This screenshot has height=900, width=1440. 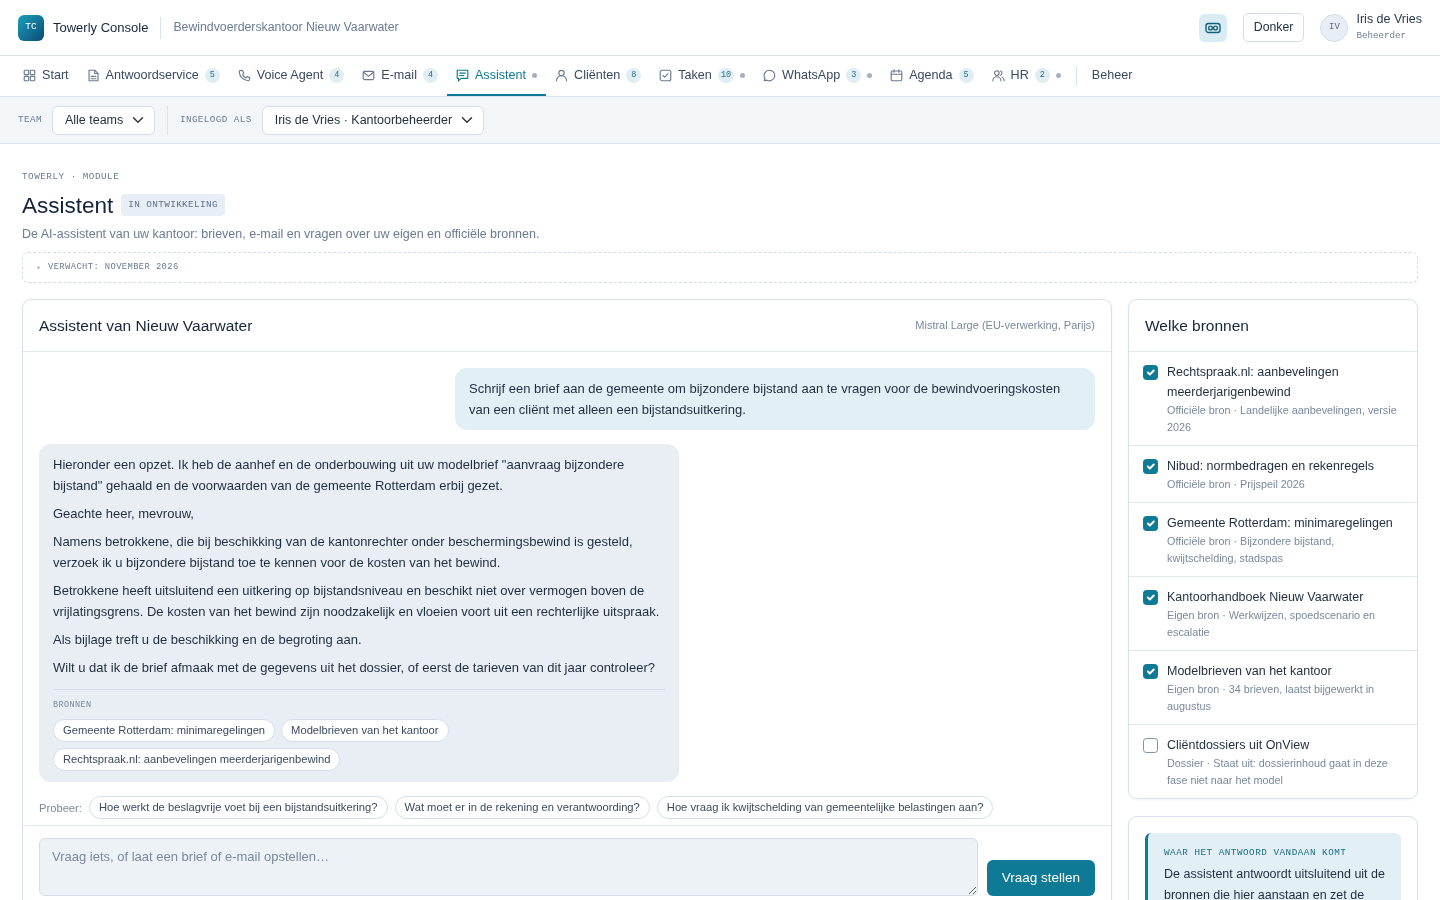 I want to click on source-meta: Officiële bron · Bijzondere bijstand, kwijtschelding, stadspas, so click(x=1251, y=549).